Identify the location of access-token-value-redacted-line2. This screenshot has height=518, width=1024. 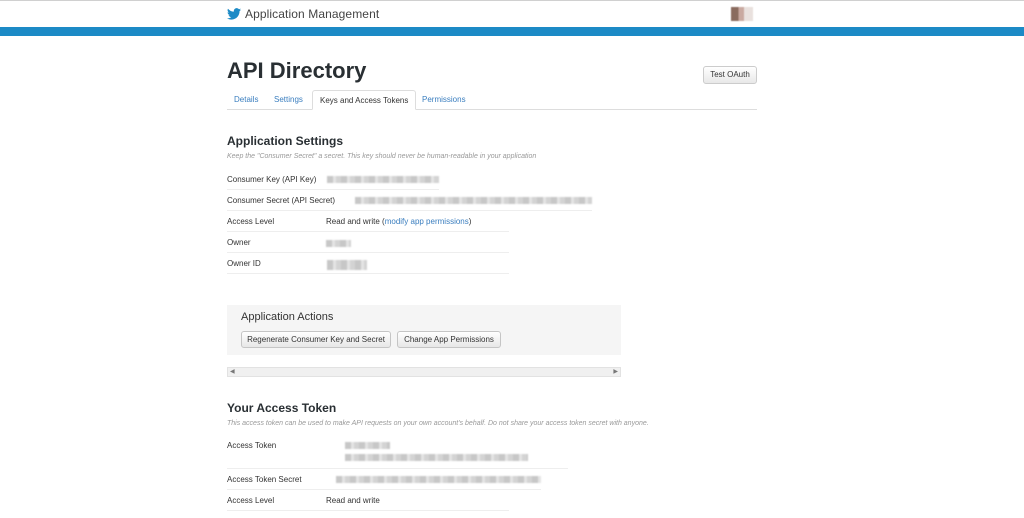
(436, 457).